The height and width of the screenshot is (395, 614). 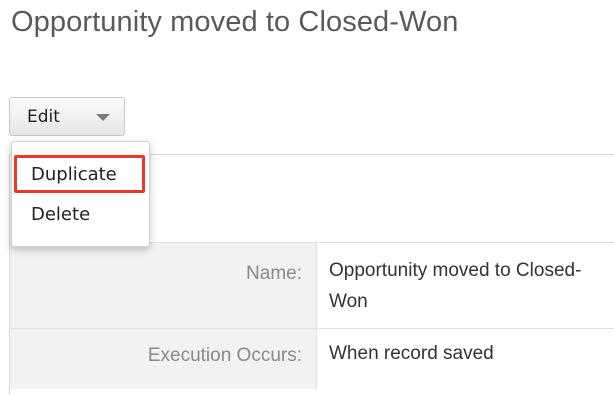 I want to click on caret-down-icon, so click(x=103, y=117).